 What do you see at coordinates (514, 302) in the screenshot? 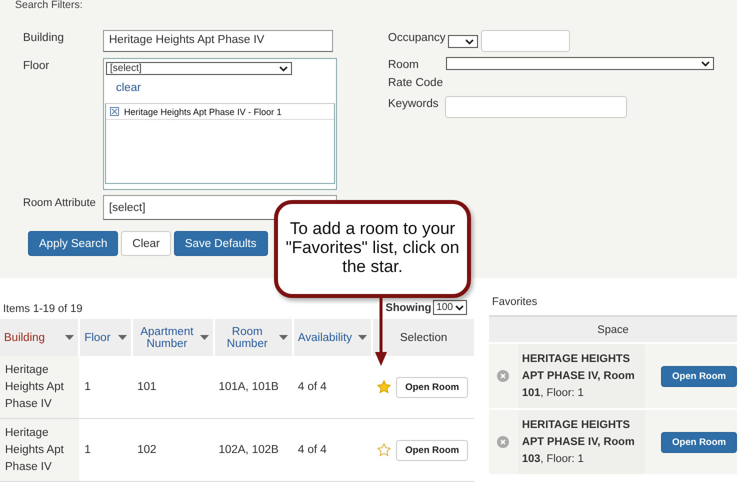
I see `panel-title: Favorites` at bounding box center [514, 302].